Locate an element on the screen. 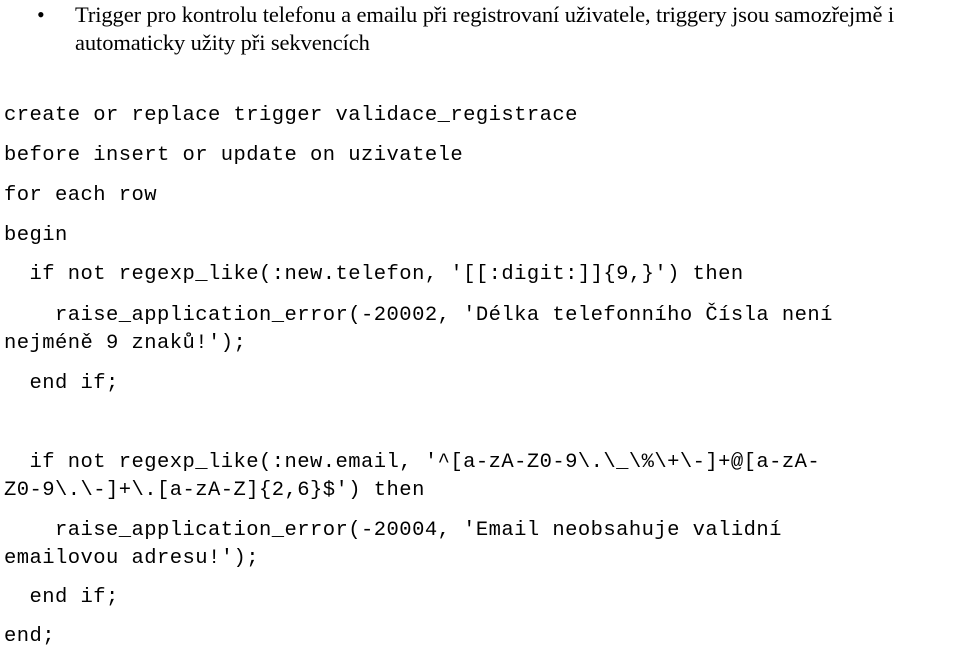 This screenshot has height=649, width=960. code-line: nejméně 9 znaků!'); is located at coordinates (125, 343).